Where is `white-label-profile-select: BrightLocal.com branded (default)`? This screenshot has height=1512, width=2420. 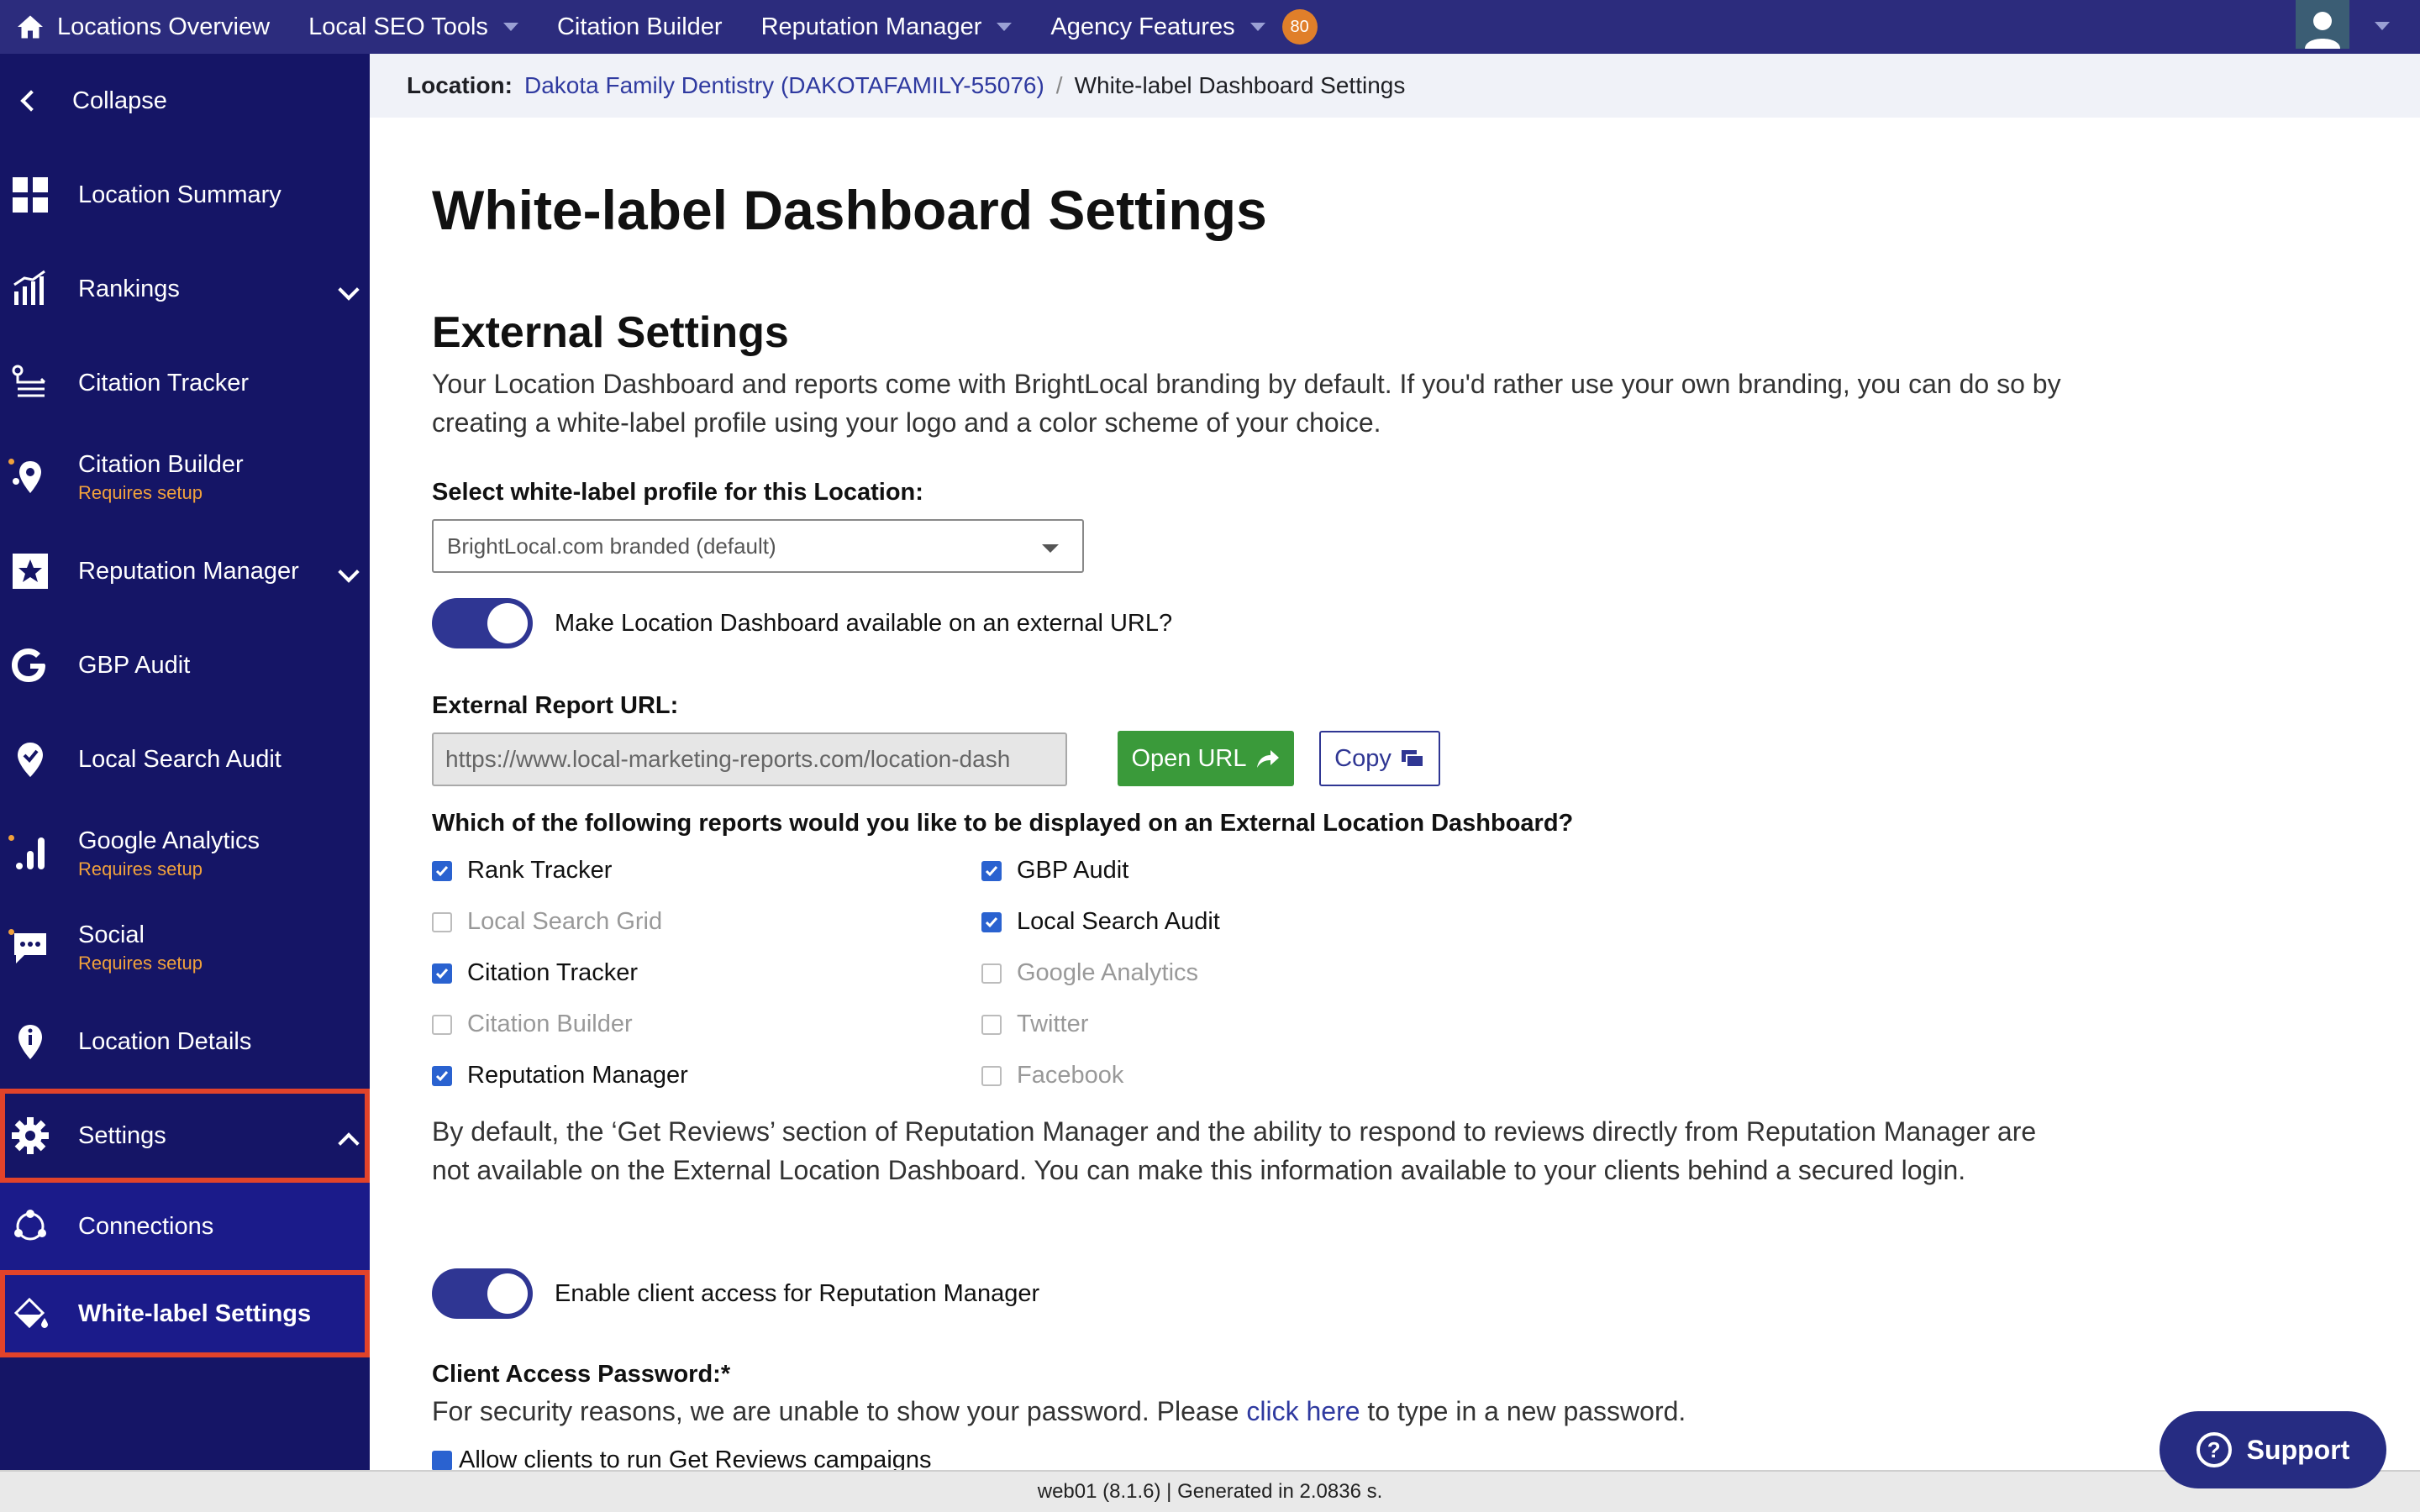 white-label-profile-select: BrightLocal.com branded (default) is located at coordinates (758, 546).